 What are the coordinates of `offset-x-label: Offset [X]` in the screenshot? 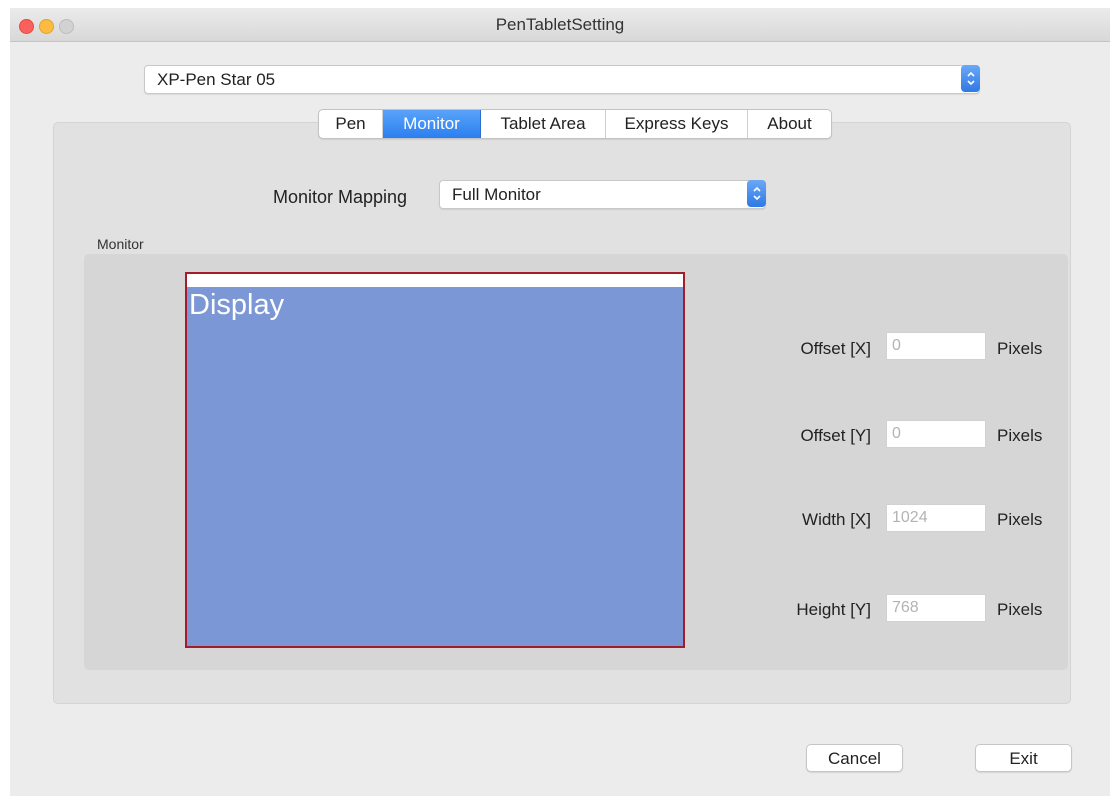 It's located at (835, 348).